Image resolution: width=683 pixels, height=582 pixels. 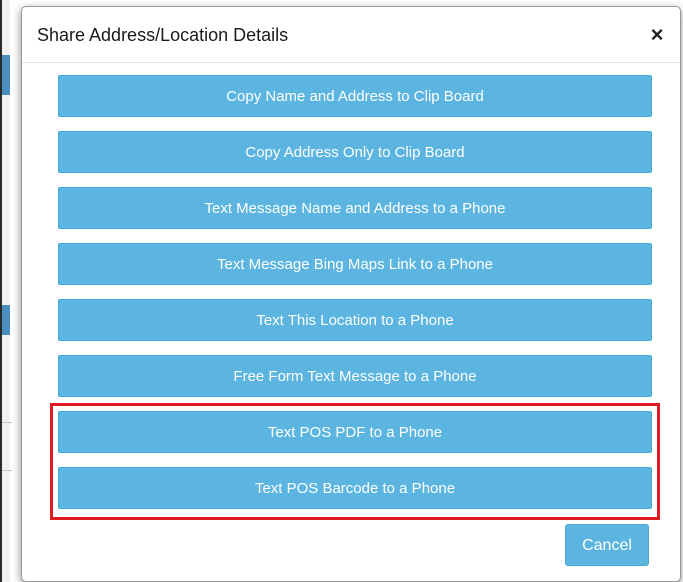 I want to click on copy-name-address-button: Copy Name and Address to Clip Board, so click(x=355, y=96).